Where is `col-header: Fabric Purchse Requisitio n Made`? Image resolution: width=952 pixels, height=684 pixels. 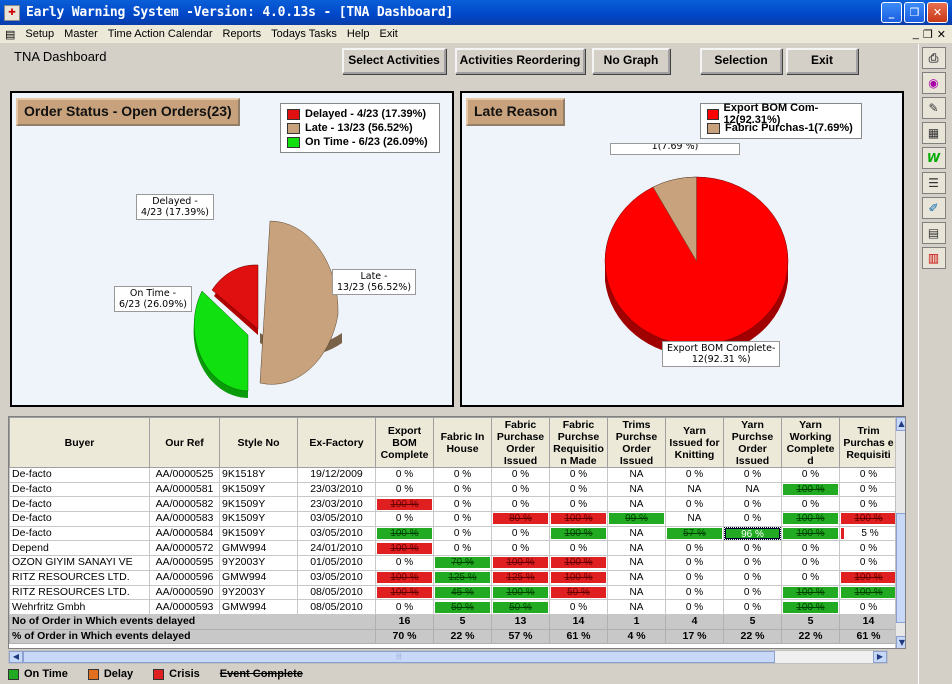
col-header: Fabric Purchse Requisitio n Made is located at coordinates (578, 442).